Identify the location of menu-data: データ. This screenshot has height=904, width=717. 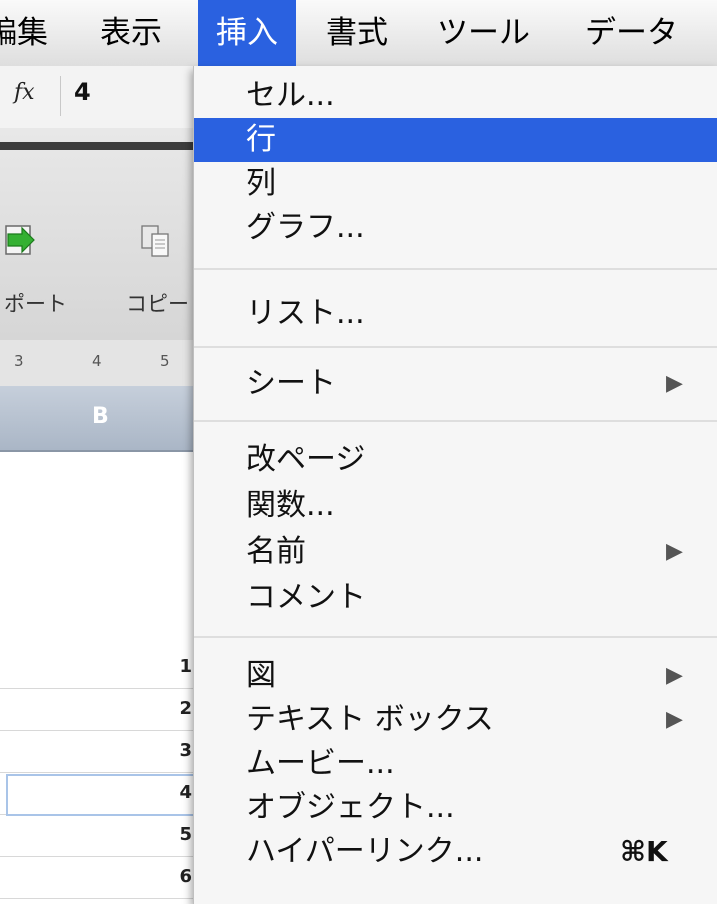
(631, 33).